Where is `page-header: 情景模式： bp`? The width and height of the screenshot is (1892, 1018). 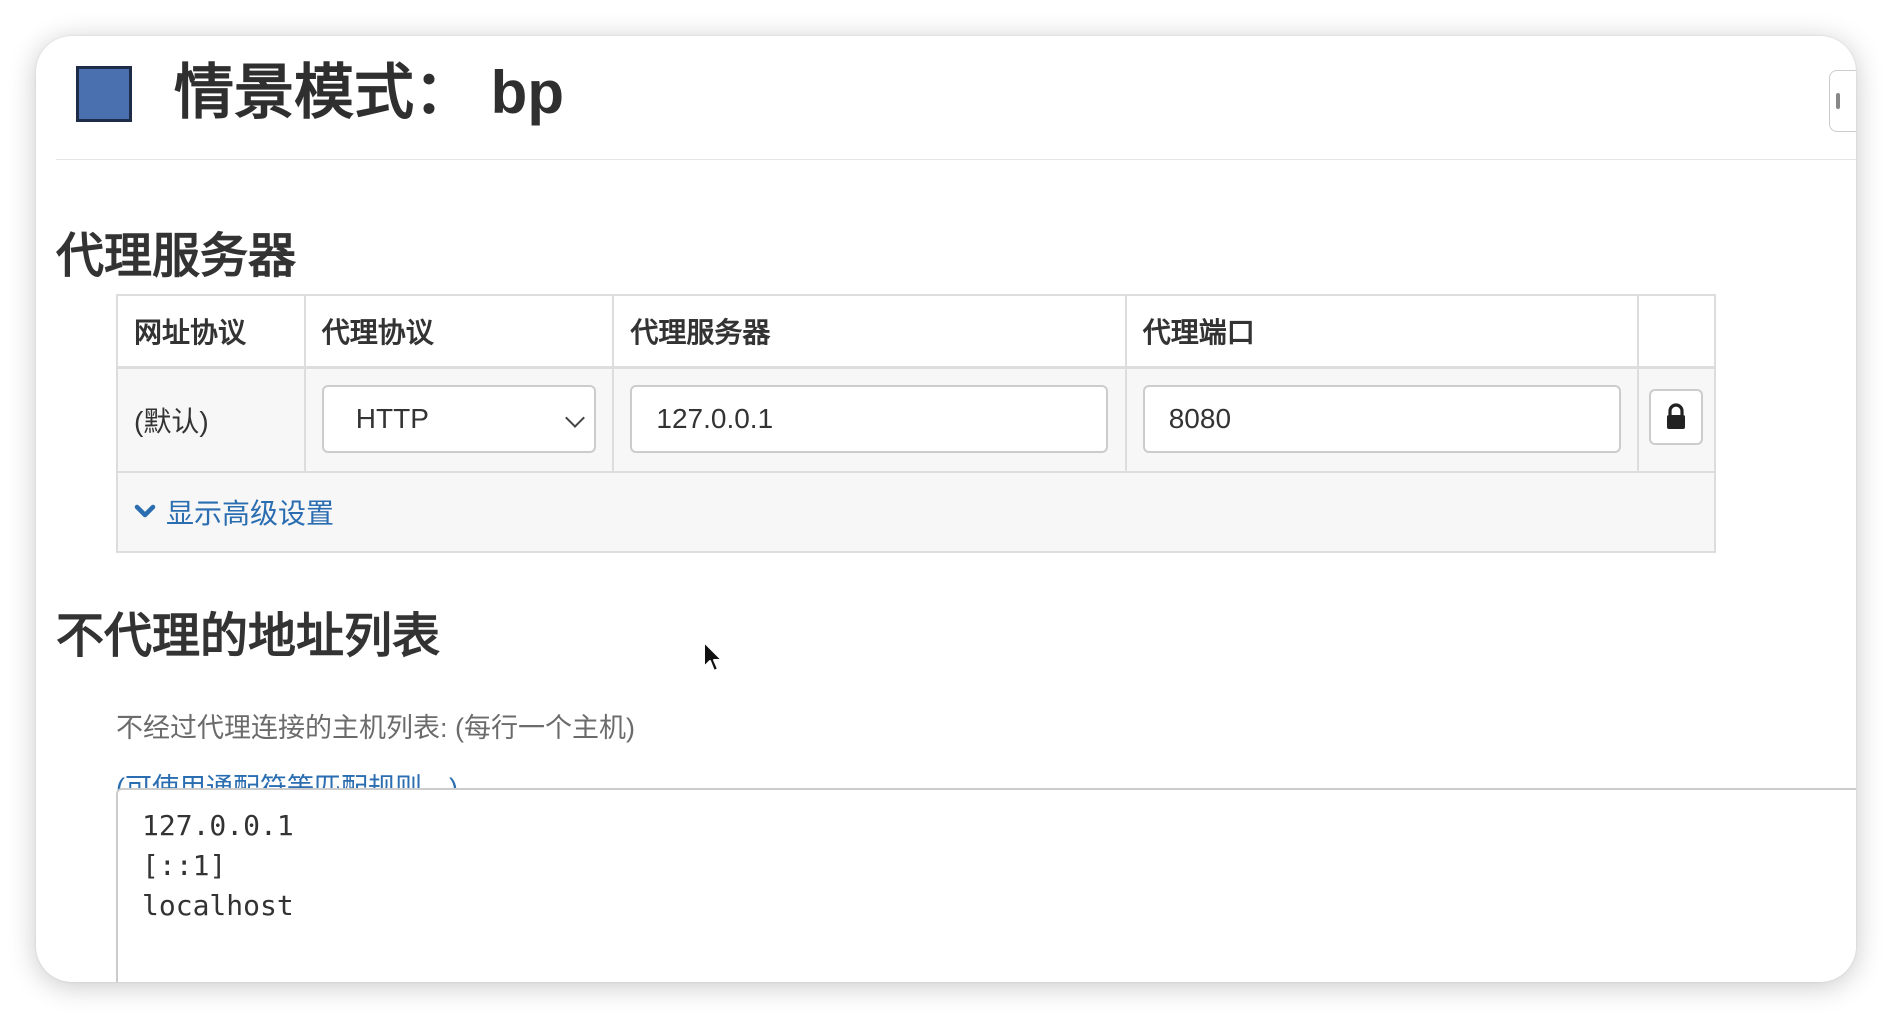
page-header: 情景模式： bp is located at coordinates (956, 98).